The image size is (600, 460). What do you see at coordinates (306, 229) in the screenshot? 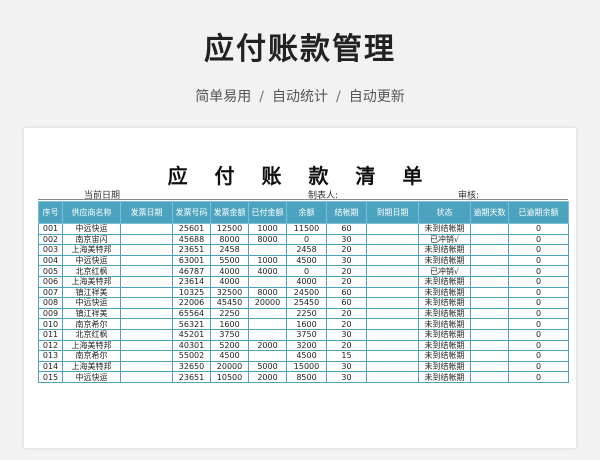
I see `table-cell: 11500` at bounding box center [306, 229].